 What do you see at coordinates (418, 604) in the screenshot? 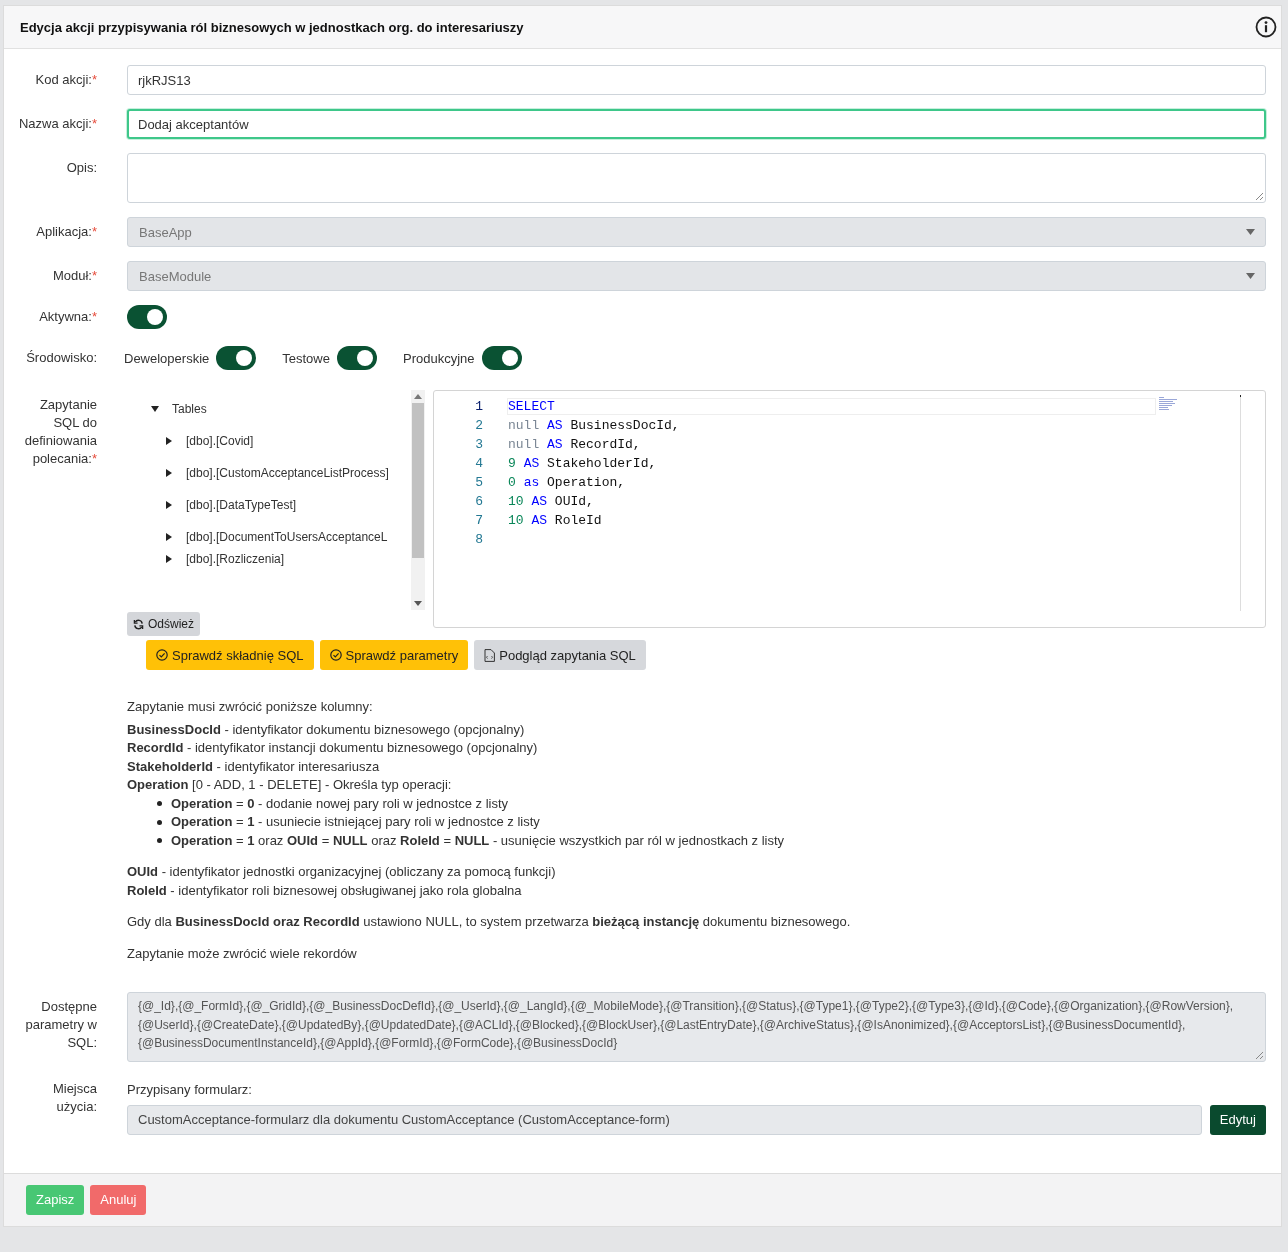
I see `scroll-down-arrow-icon` at bounding box center [418, 604].